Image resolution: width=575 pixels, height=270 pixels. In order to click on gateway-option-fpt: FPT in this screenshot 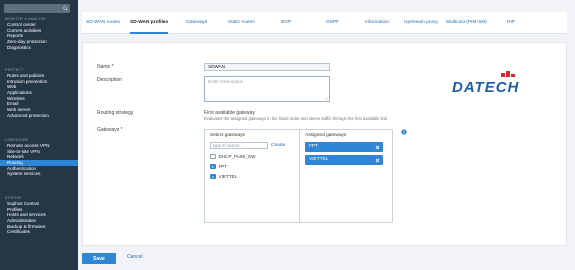, I will do `click(218, 166)`.